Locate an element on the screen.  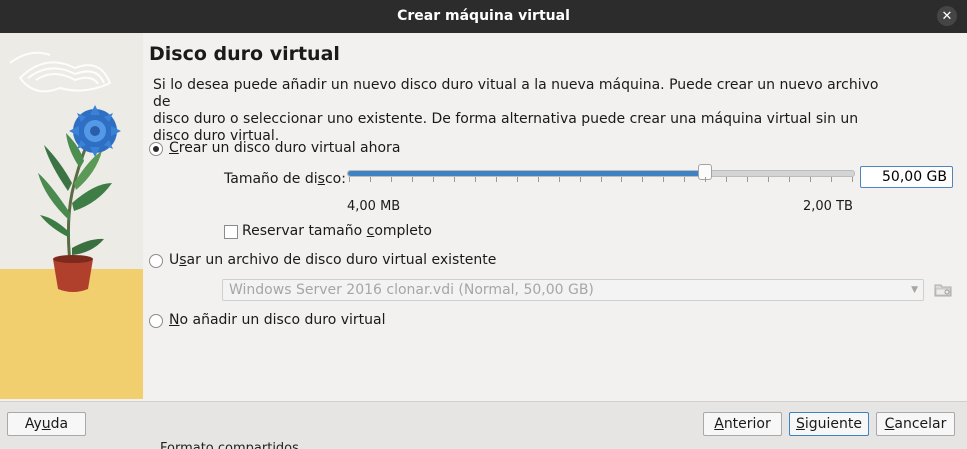
title-bar: Crear máquina virtual ✕ is located at coordinates (483, 16).